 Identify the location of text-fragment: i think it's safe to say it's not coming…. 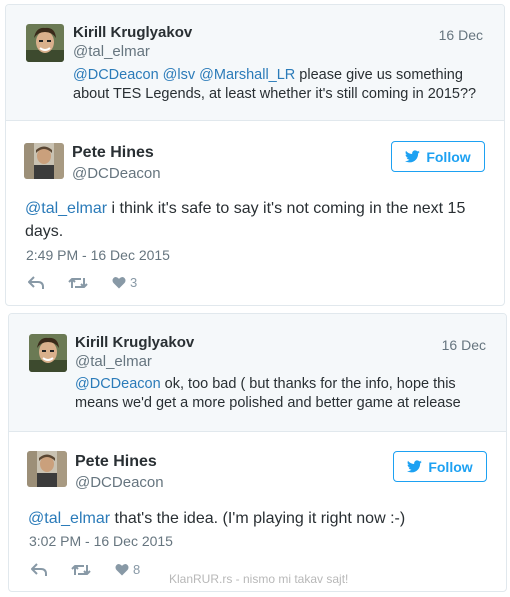
(286, 208).